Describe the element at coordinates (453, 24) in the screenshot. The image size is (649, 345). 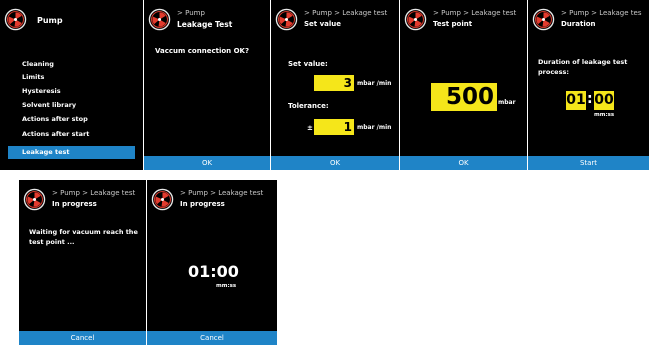
I see `screen-title: Test point` at that location.